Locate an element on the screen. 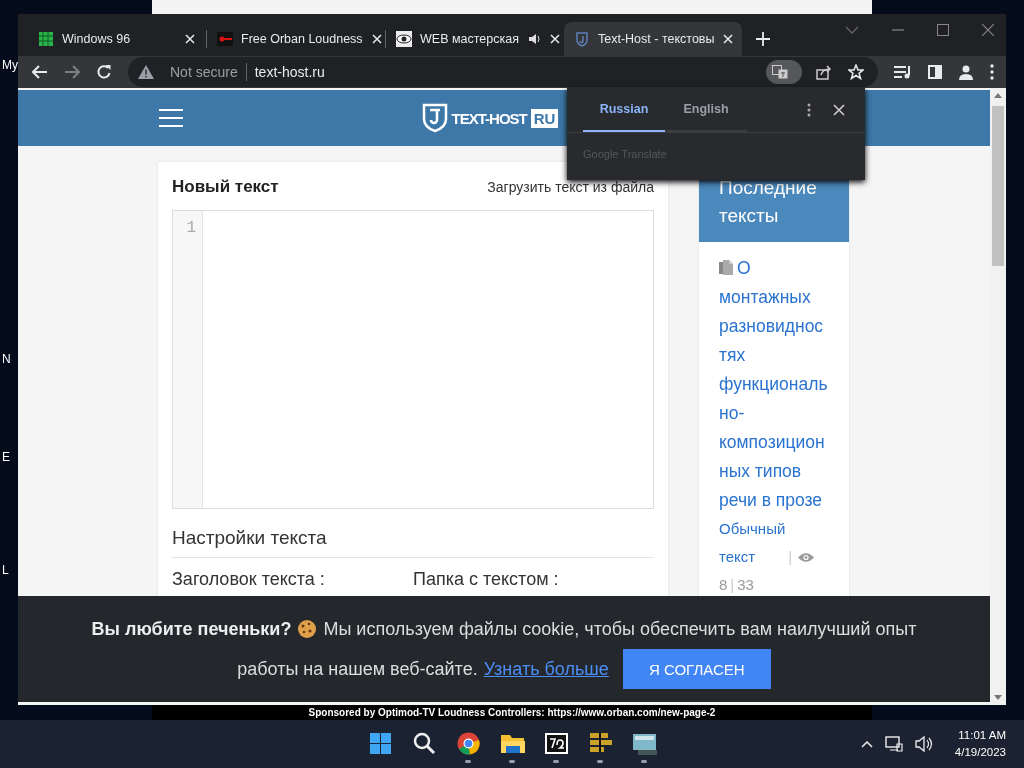 The image size is (1024, 768). warning-icon is located at coordinates (146, 72).